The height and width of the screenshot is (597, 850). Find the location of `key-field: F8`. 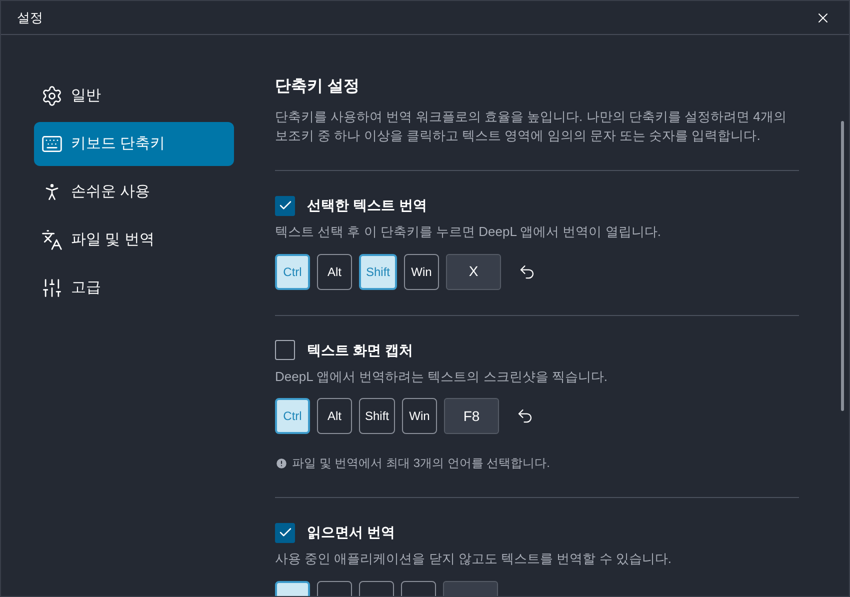

key-field: F8 is located at coordinates (472, 416).